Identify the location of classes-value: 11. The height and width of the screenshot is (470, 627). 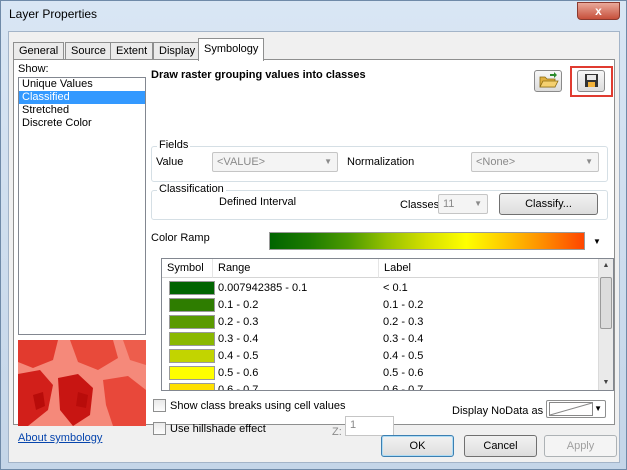
(449, 204).